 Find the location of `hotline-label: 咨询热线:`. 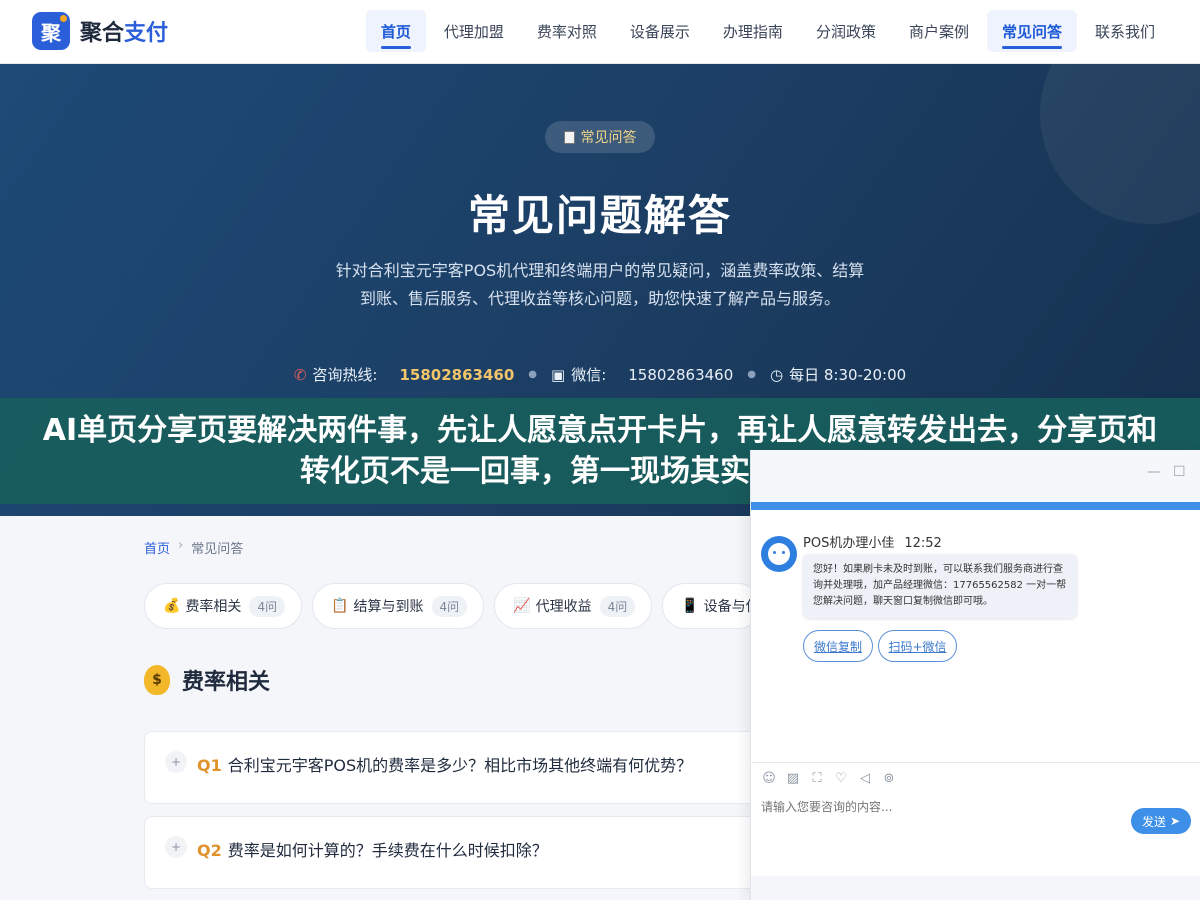

hotline-label: 咨询热线: is located at coordinates (345, 375).